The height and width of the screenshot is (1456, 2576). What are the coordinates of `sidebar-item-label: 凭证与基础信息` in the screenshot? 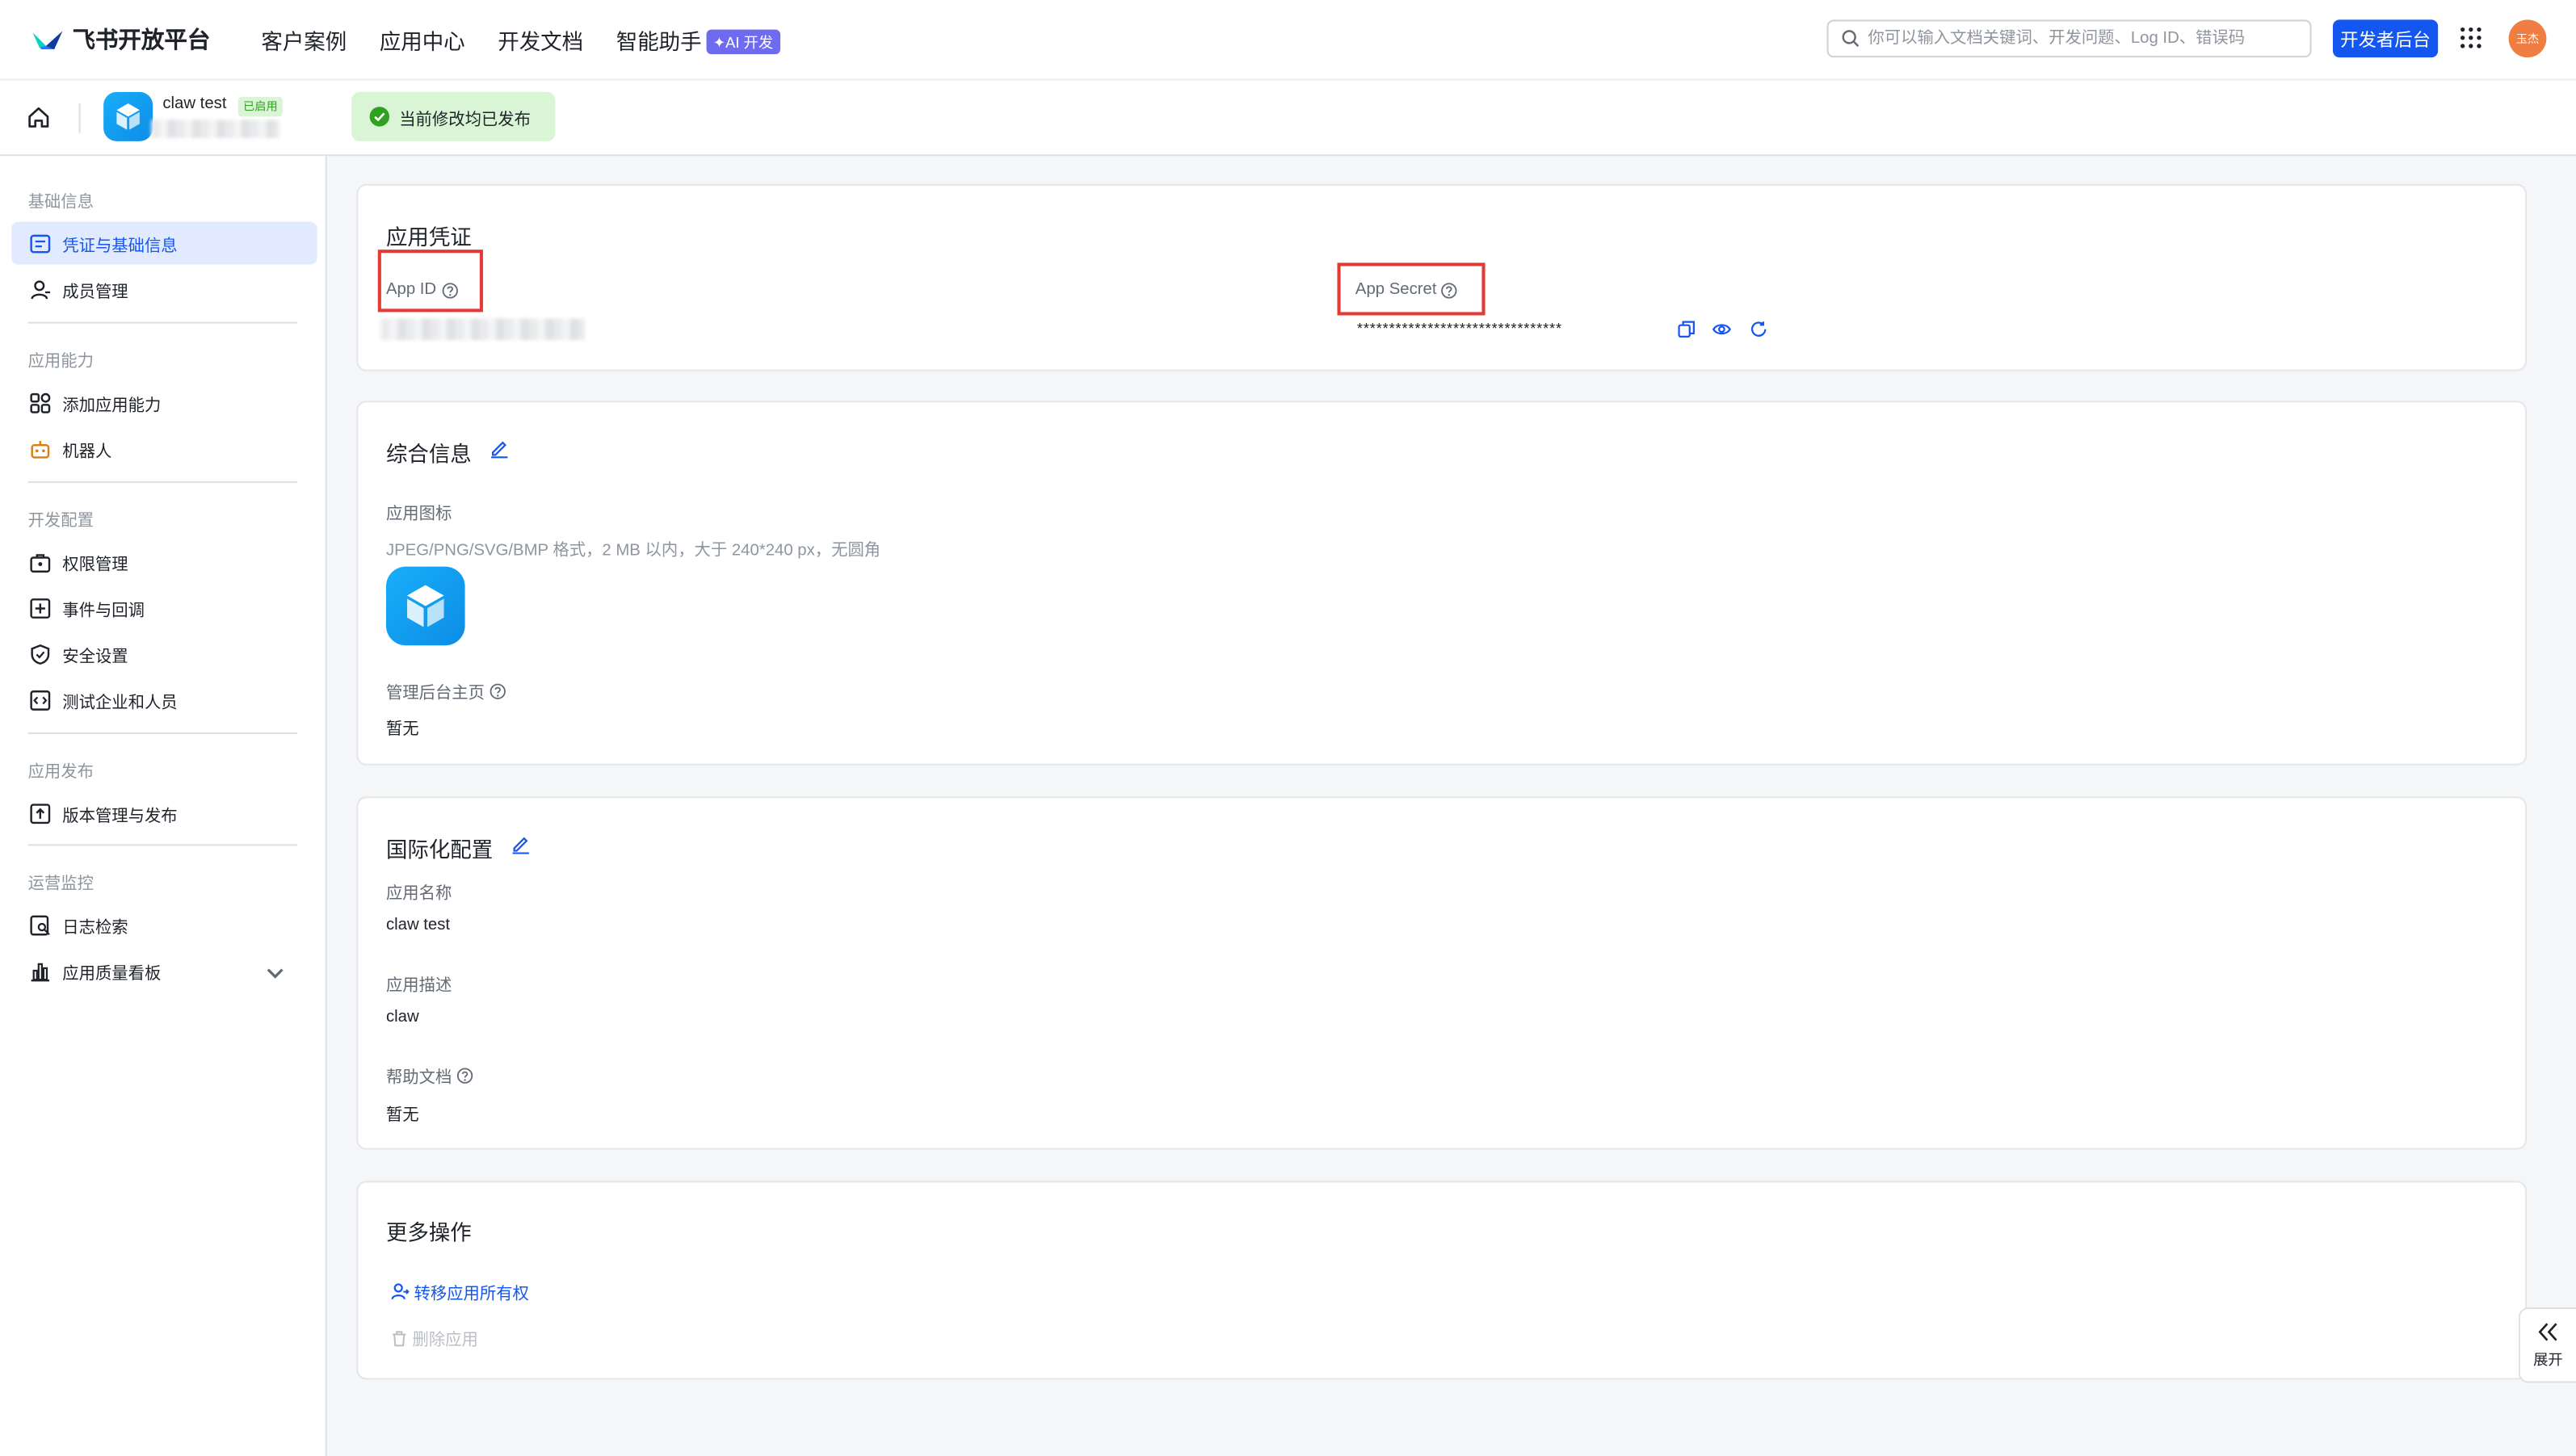 It's located at (120, 246).